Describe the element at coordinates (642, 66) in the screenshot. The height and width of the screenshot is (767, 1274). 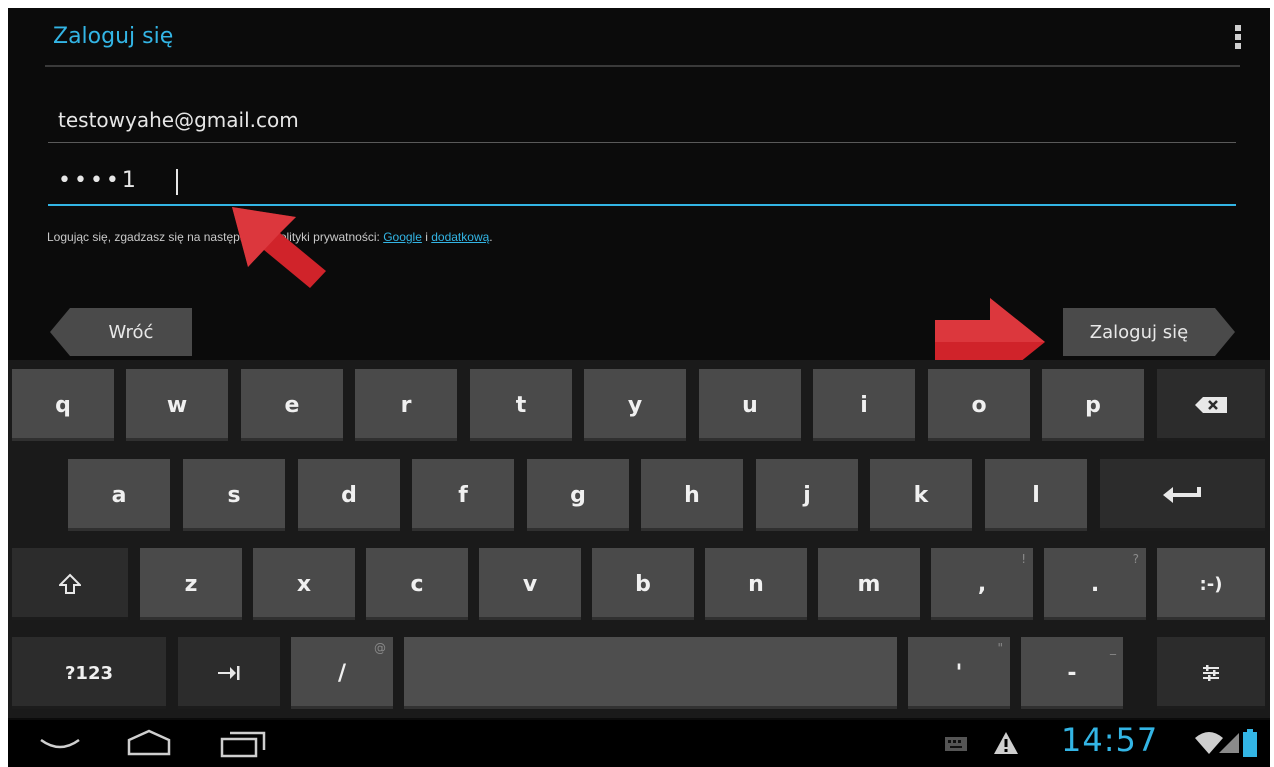
I see `title-divider` at that location.